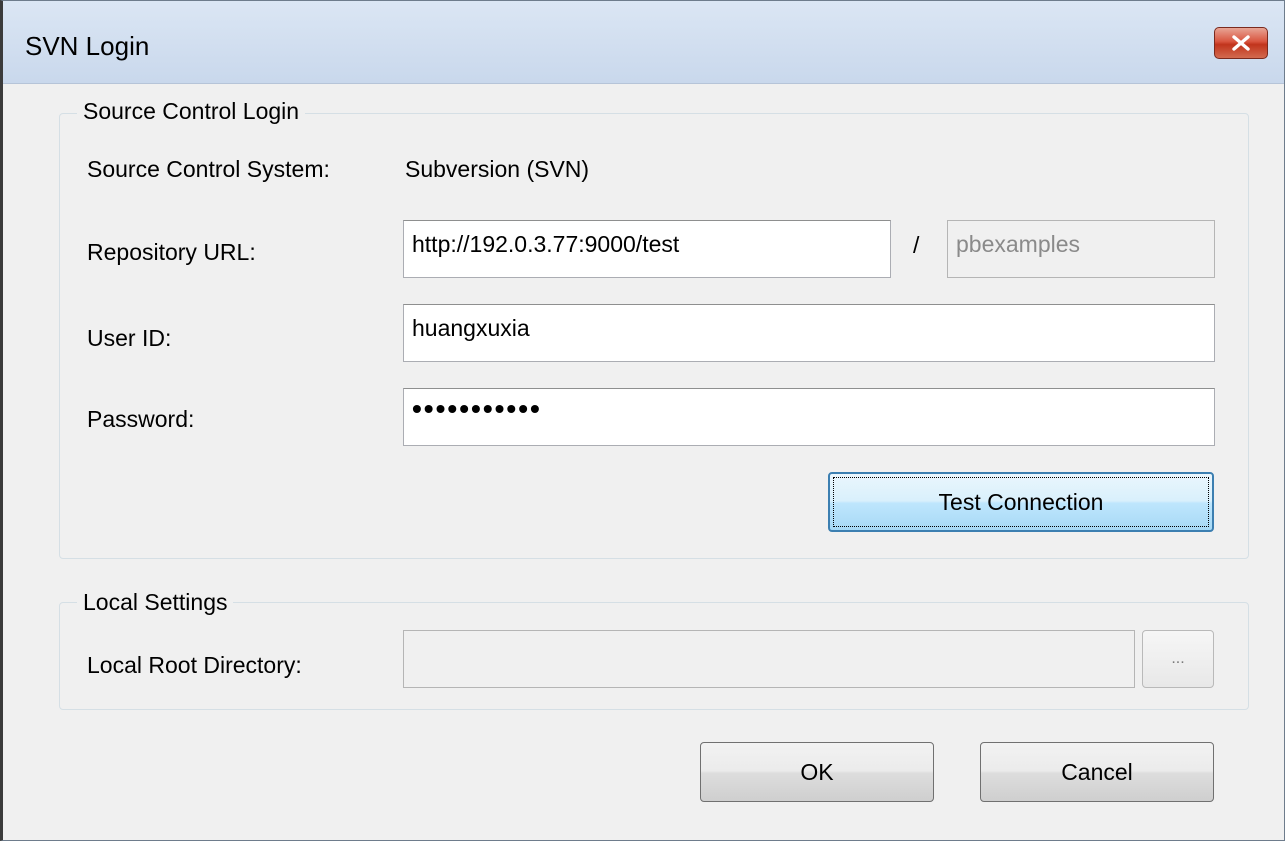 Image resolution: width=1285 pixels, height=841 pixels. I want to click on close-icon, so click(1241, 43).